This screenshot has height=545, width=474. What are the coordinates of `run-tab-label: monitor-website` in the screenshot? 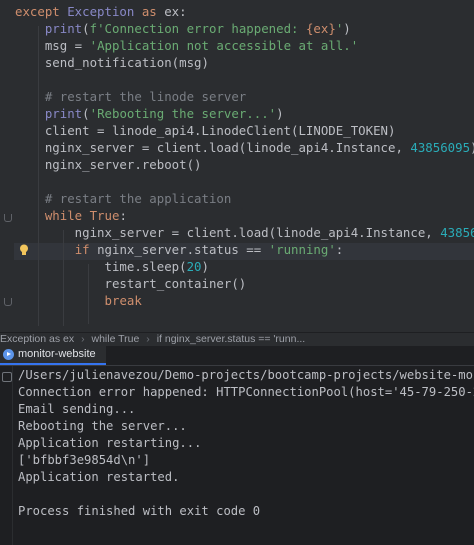 It's located at (57, 354).